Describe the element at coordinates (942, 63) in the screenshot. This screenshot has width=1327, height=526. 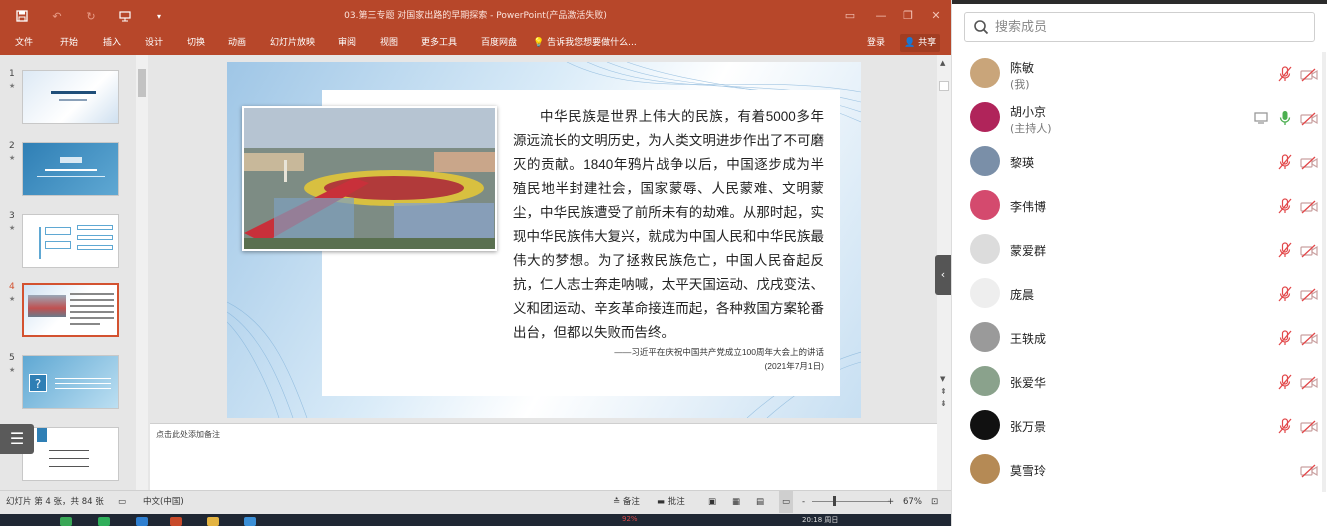
I see `scroll-up-icon: ▲` at that location.